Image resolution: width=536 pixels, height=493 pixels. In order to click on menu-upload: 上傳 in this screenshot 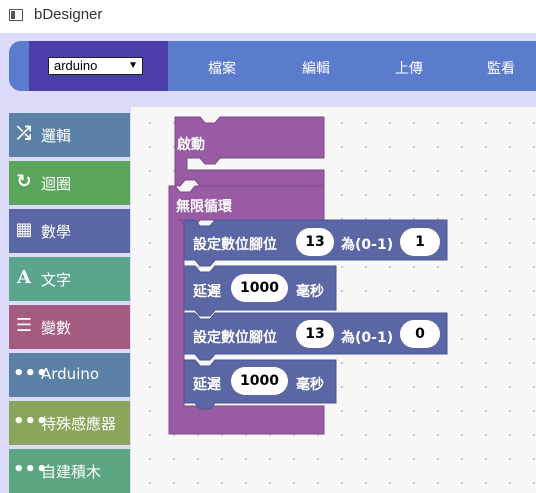, I will do `click(409, 68)`.